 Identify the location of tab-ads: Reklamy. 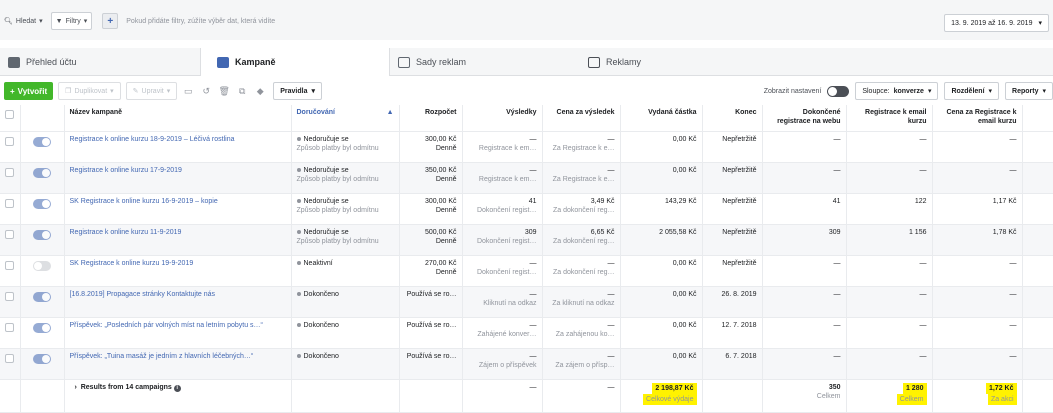
(675, 62).